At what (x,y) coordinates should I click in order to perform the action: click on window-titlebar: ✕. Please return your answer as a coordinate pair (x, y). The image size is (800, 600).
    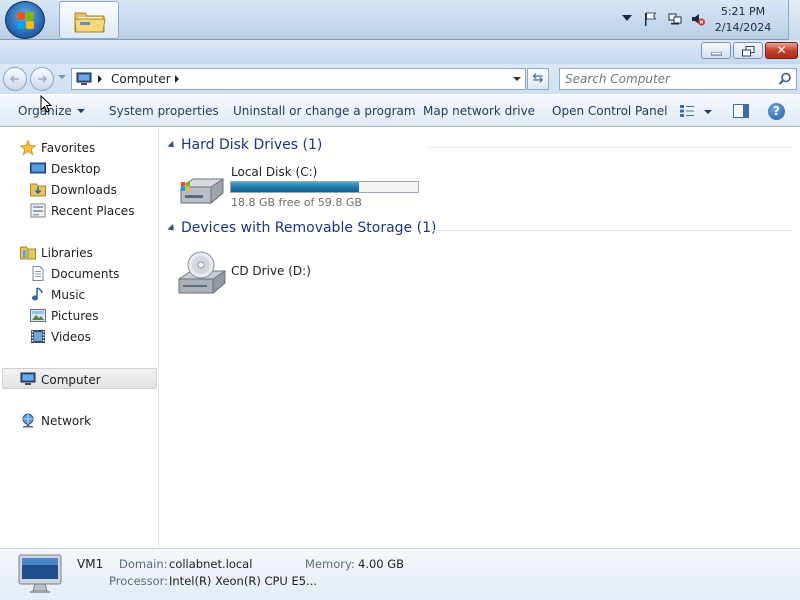
    Looking at the image, I should click on (400, 52).